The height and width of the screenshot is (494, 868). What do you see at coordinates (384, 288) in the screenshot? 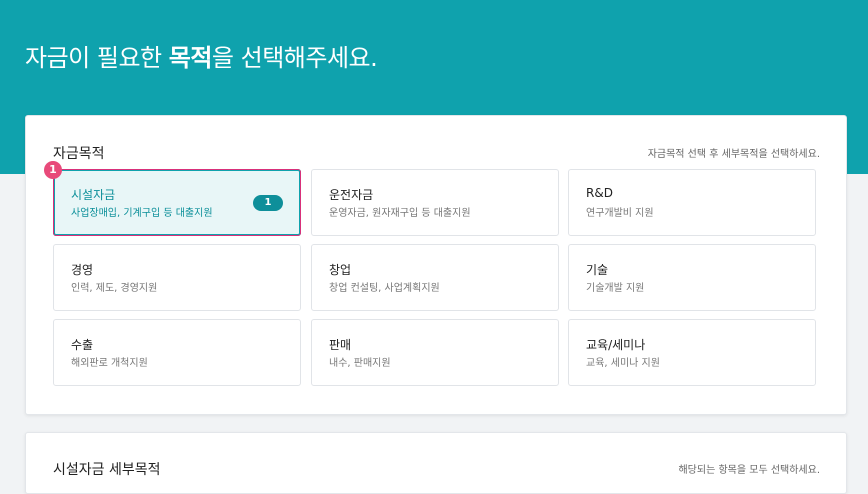
I see `tile-description: 창업 컨설팅, 사업계획지원` at bounding box center [384, 288].